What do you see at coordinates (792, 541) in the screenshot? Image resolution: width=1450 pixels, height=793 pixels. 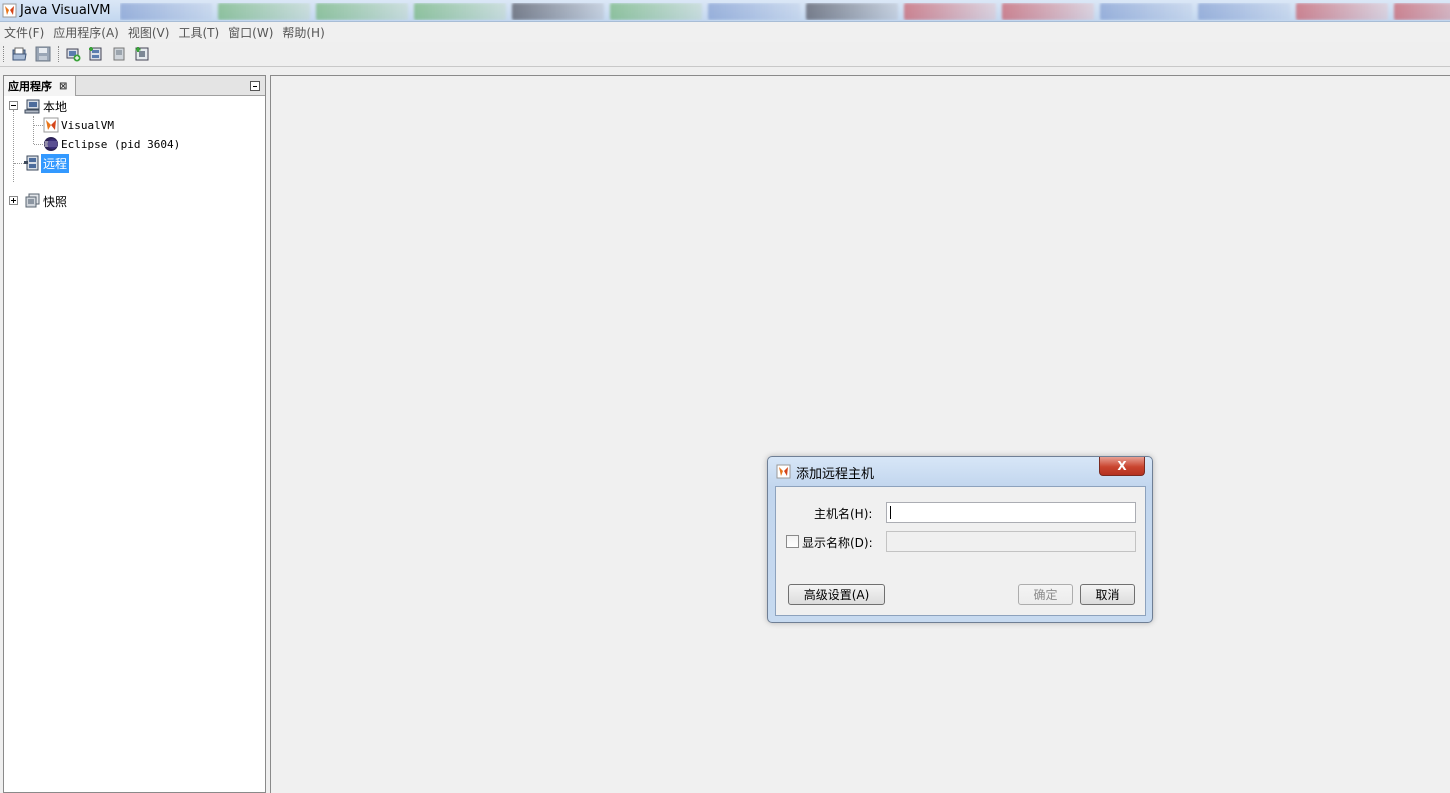 I see `display-name-checkbox` at bounding box center [792, 541].